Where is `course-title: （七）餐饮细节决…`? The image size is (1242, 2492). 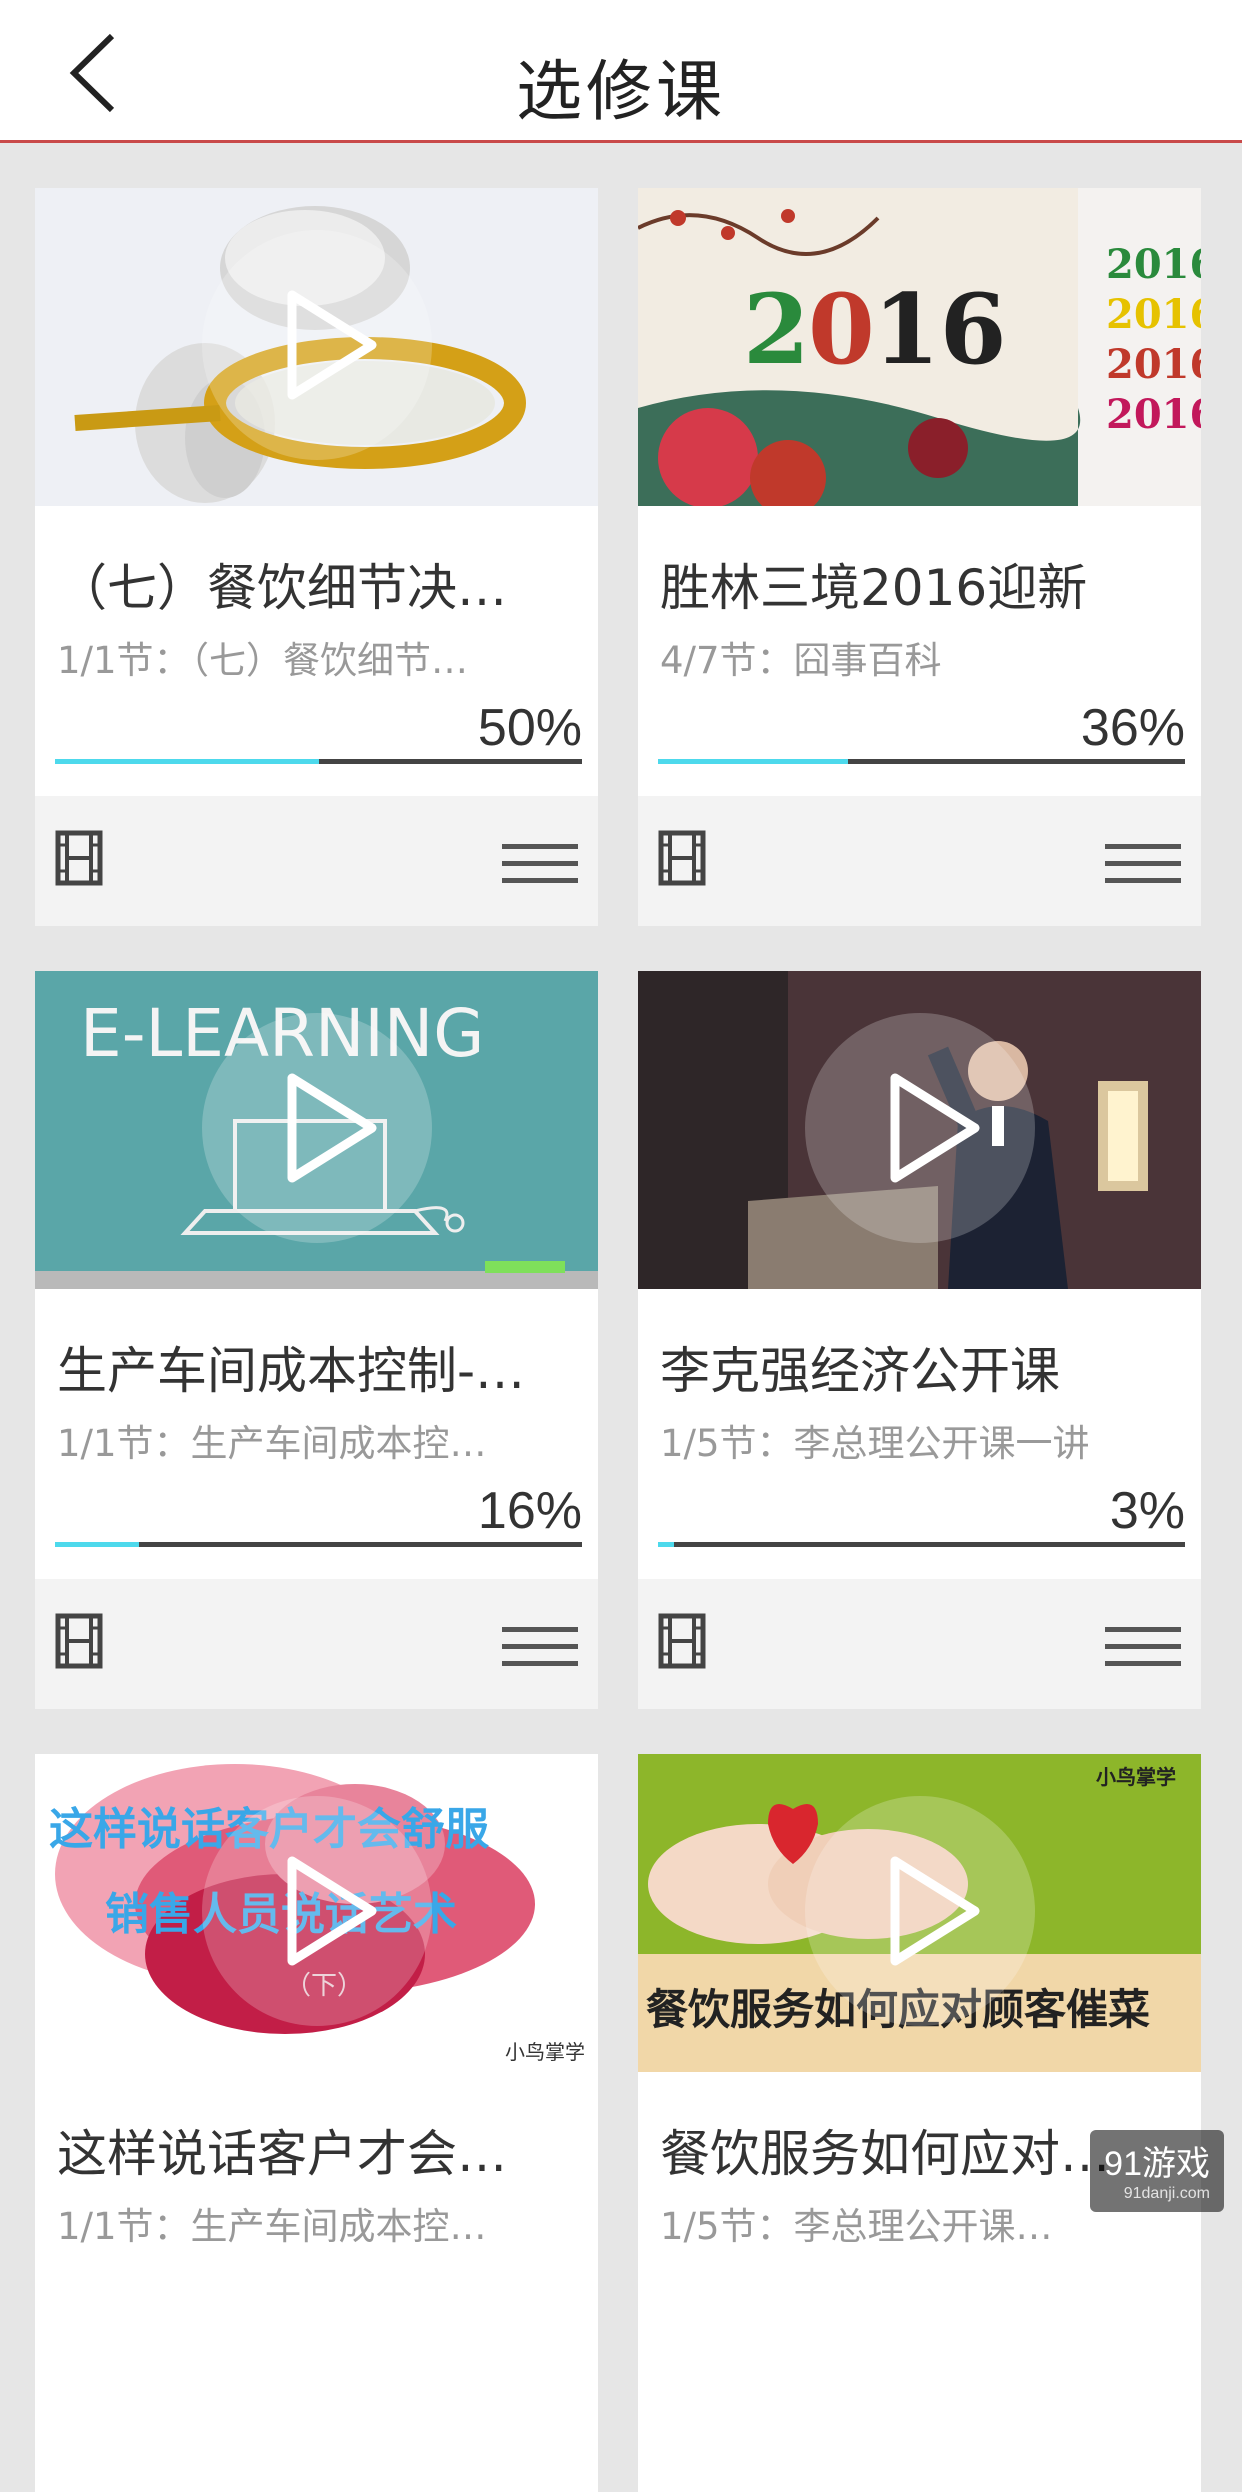 course-title: （七）餐饮细节决… is located at coordinates (282, 588).